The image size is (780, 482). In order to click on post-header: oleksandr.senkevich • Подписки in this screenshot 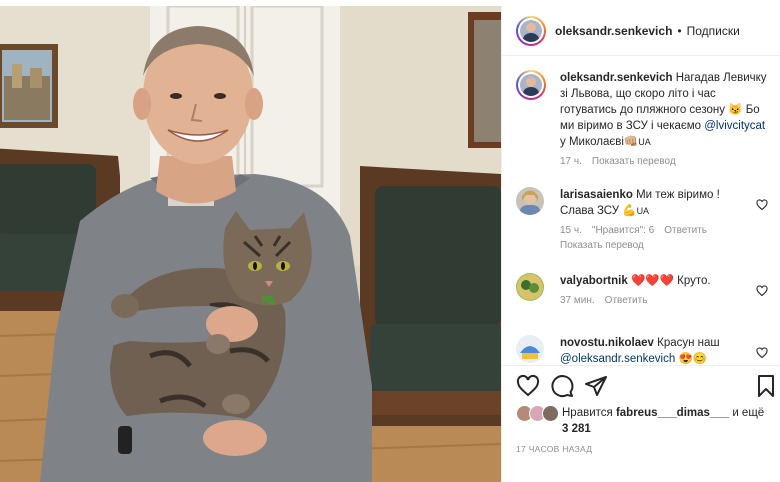, I will do `click(641, 31)`.